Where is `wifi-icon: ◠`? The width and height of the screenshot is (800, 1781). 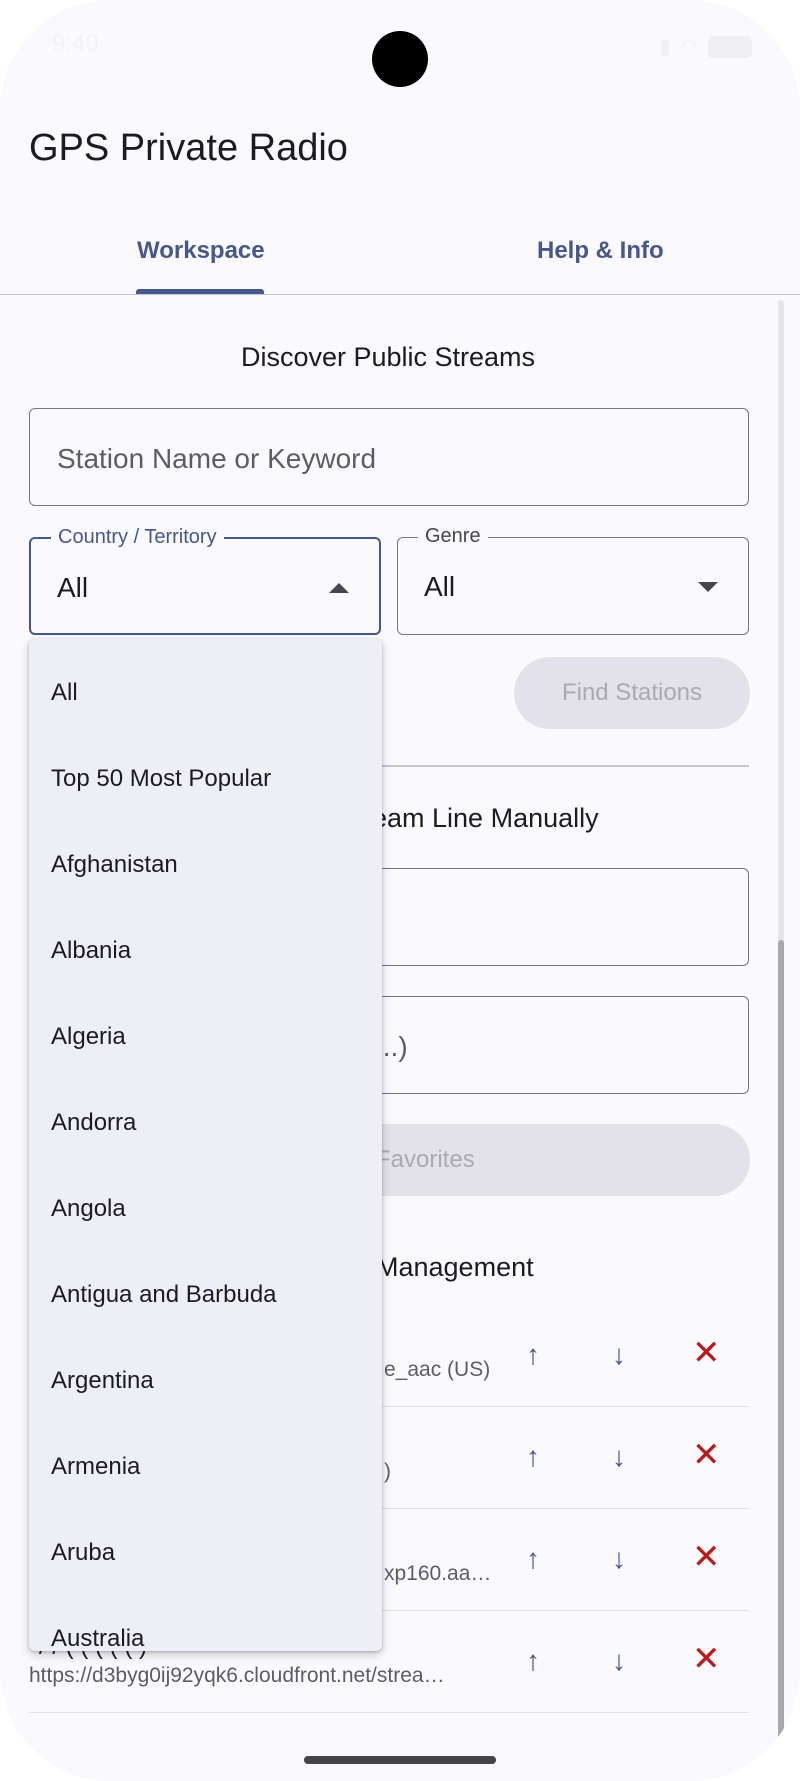 wifi-icon: ◠ is located at coordinates (689, 47).